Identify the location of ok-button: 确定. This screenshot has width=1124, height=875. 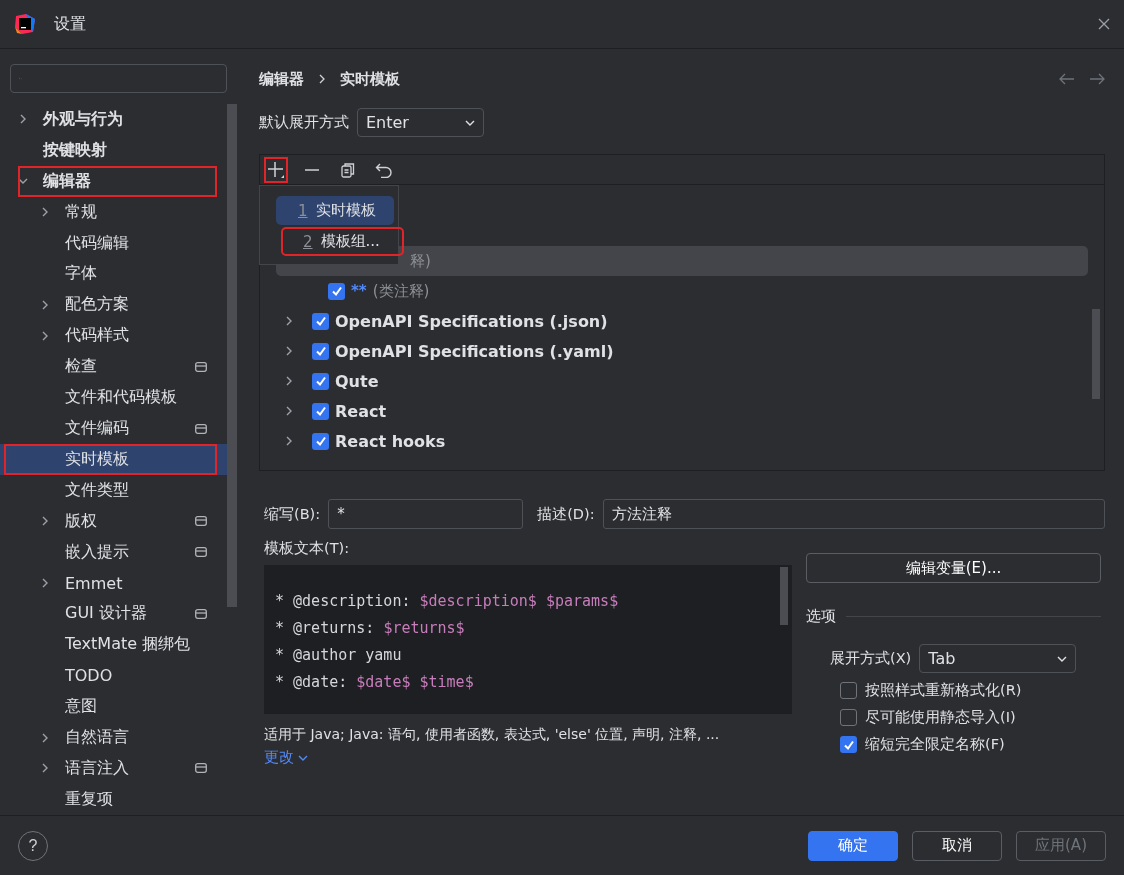
(853, 845).